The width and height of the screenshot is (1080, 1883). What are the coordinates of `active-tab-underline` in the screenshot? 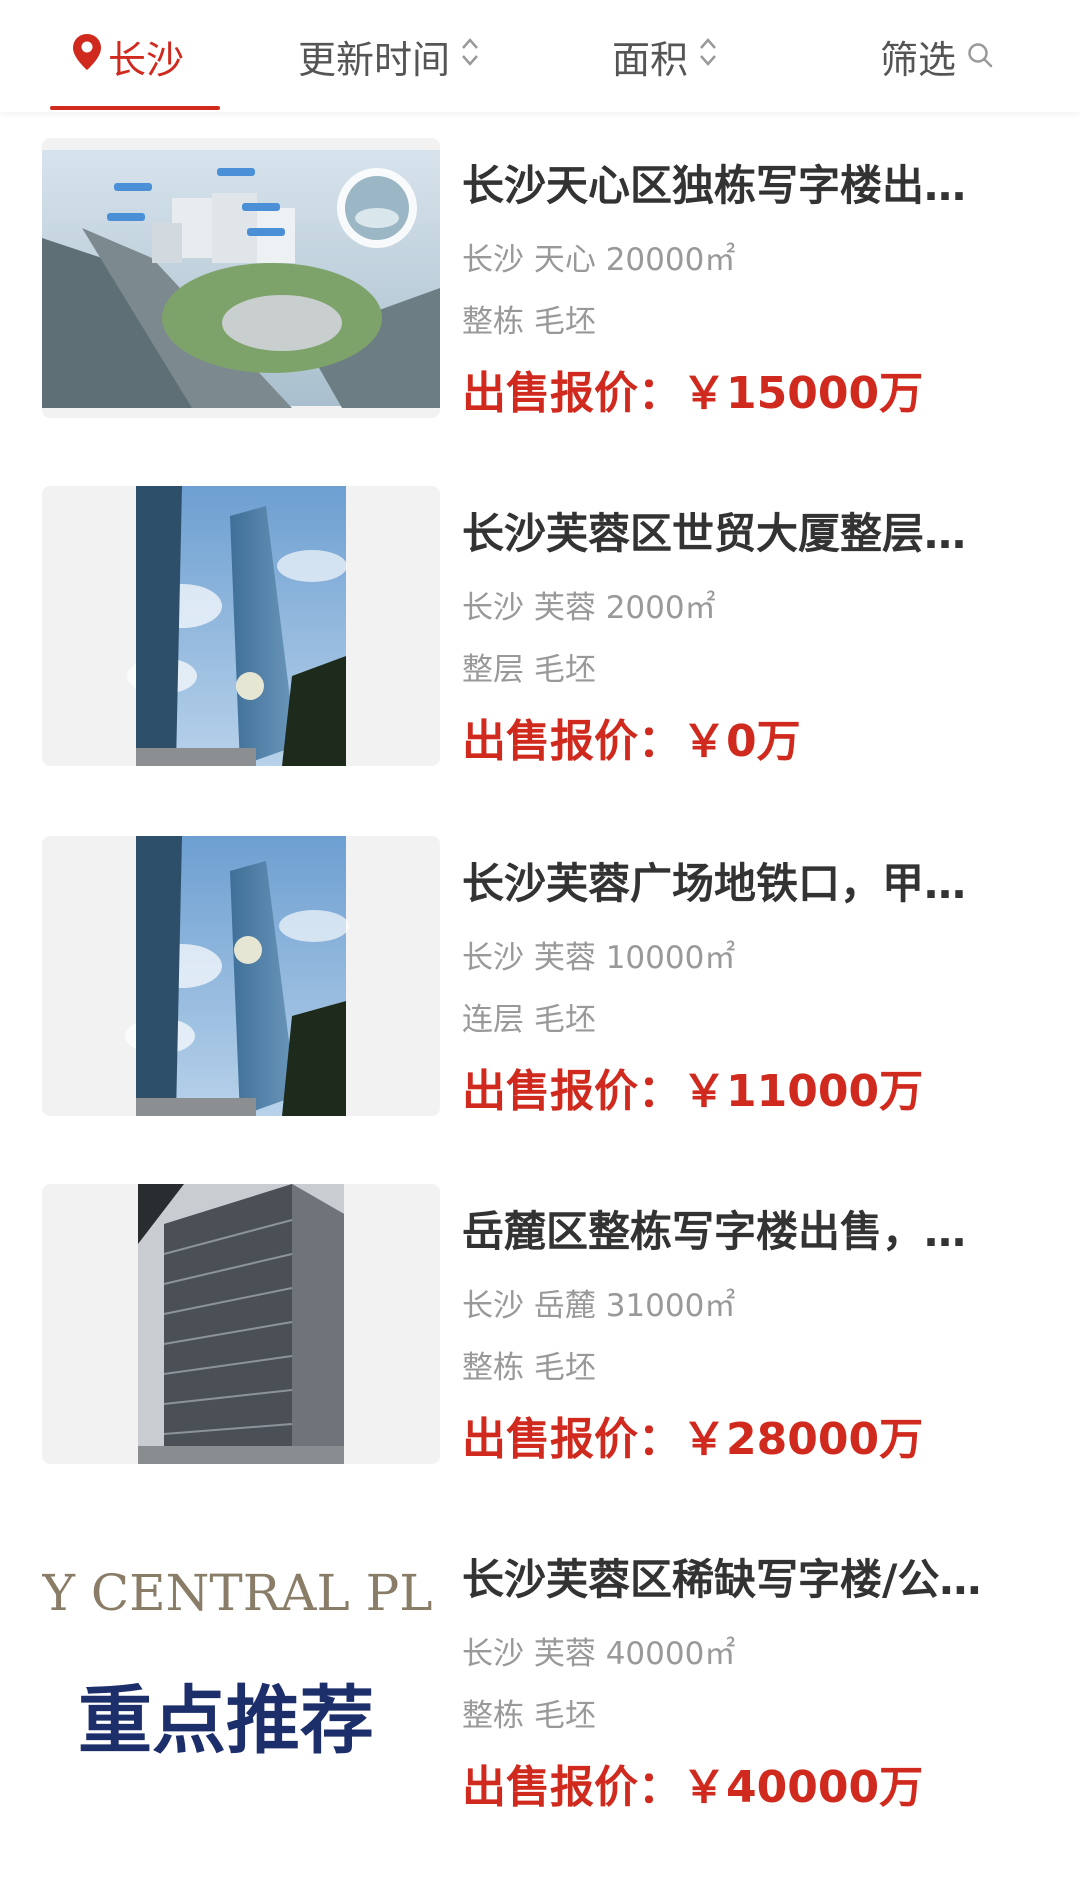 It's located at (135, 108).